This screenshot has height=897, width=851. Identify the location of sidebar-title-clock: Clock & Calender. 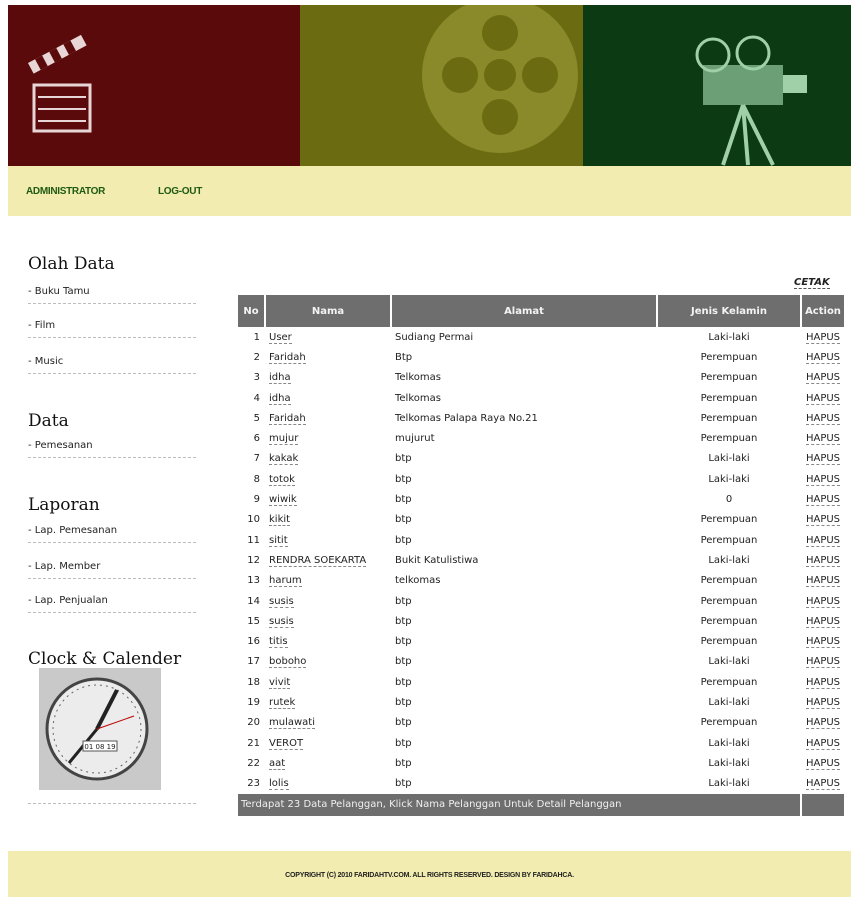
(105, 659).